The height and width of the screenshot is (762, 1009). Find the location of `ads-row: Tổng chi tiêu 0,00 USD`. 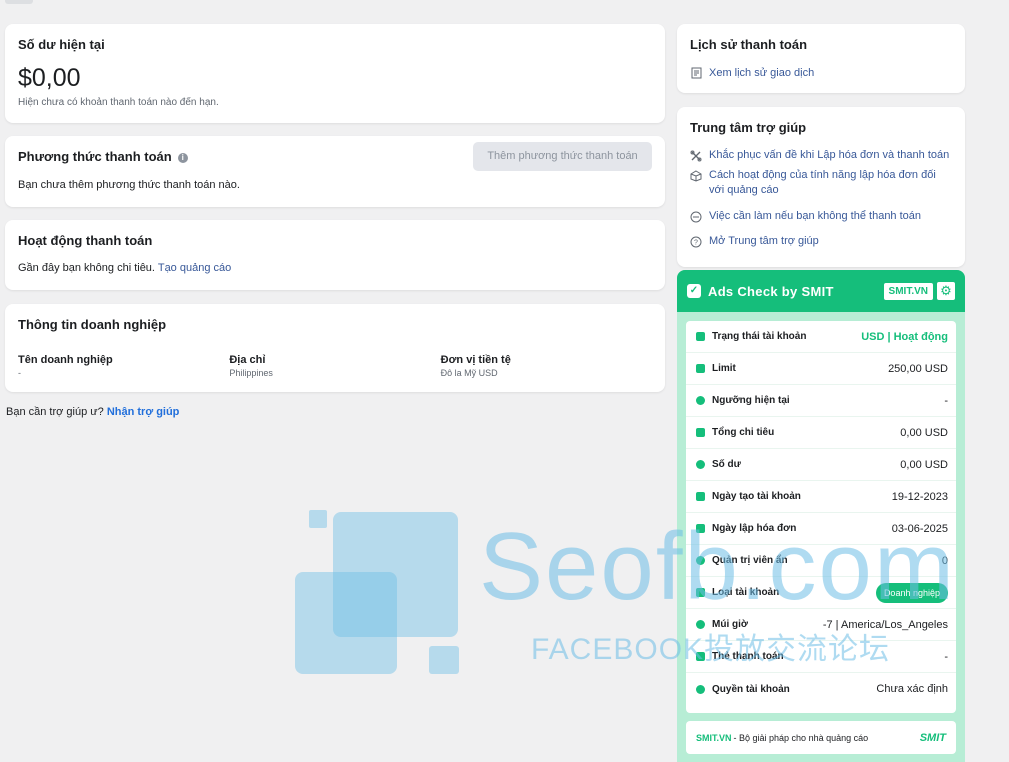

ads-row: Tổng chi tiêu 0,00 USD is located at coordinates (821, 433).